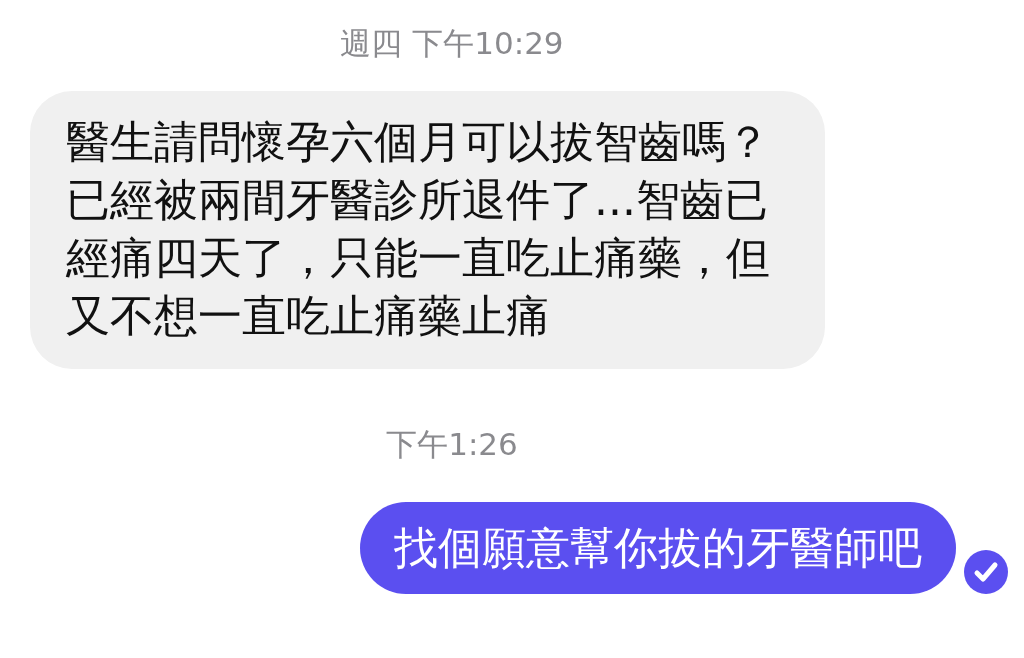 The image size is (1024, 658). What do you see at coordinates (452, 444) in the screenshot?
I see `timestamp: 下午1:26` at bounding box center [452, 444].